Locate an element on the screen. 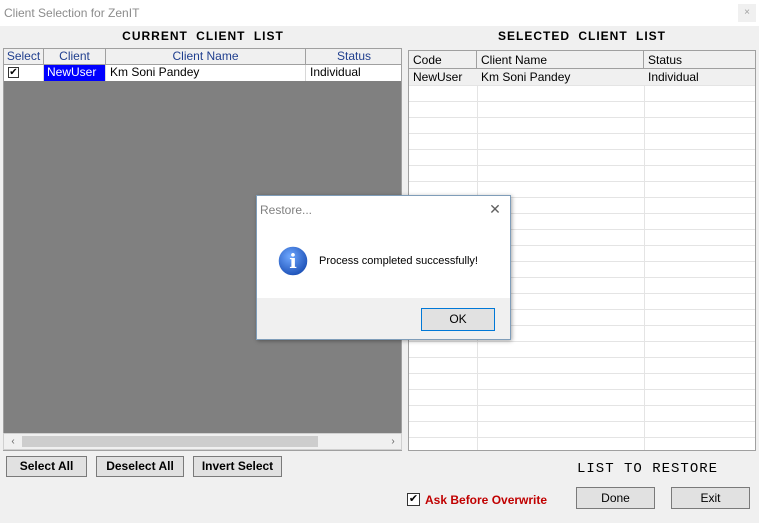 This screenshot has height=523, width=759. close-icon: × is located at coordinates (747, 12).